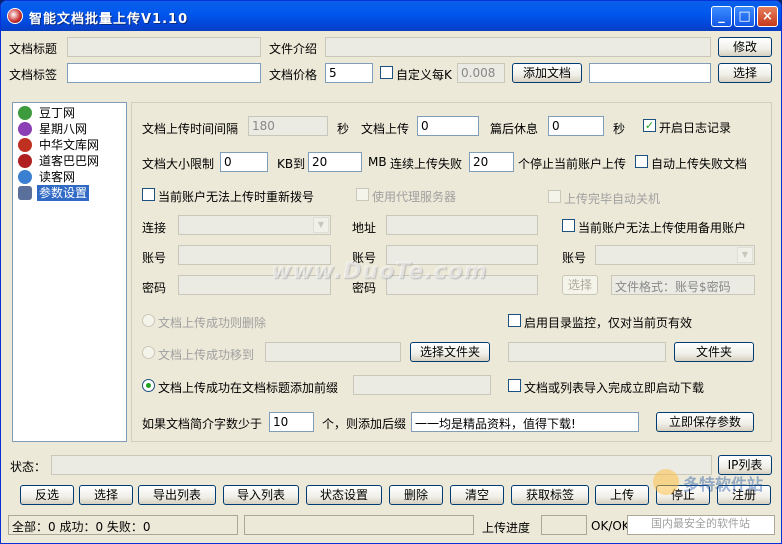  I want to click on tree-item-docin: 豆丁网, so click(71, 113).